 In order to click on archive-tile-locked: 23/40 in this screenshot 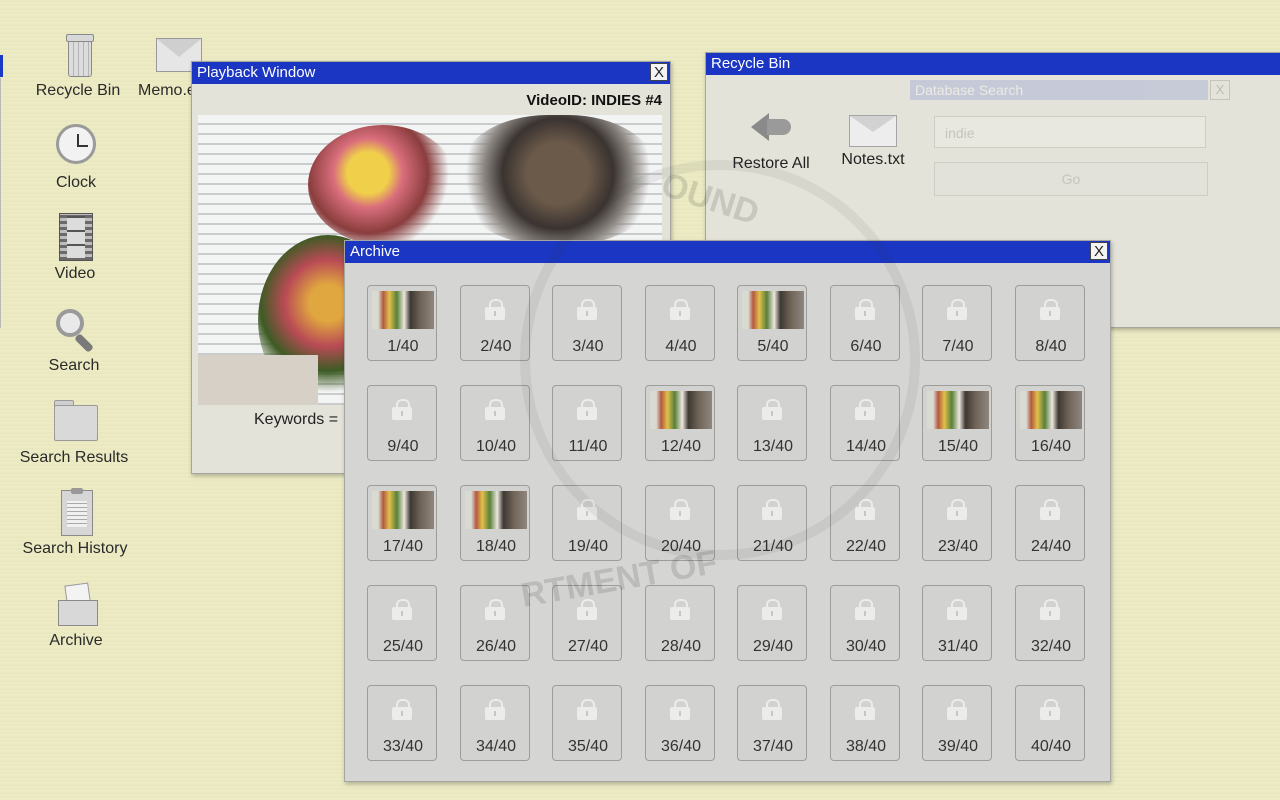, I will do `click(957, 523)`.